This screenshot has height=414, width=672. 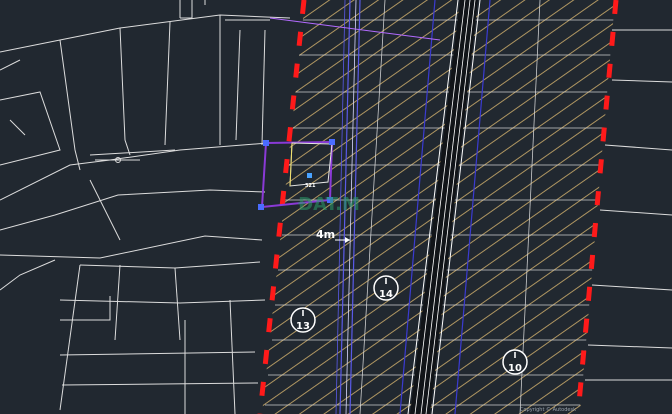 What do you see at coordinates (303, 326) in the screenshot?
I see `svg-text: 13` at bounding box center [303, 326].